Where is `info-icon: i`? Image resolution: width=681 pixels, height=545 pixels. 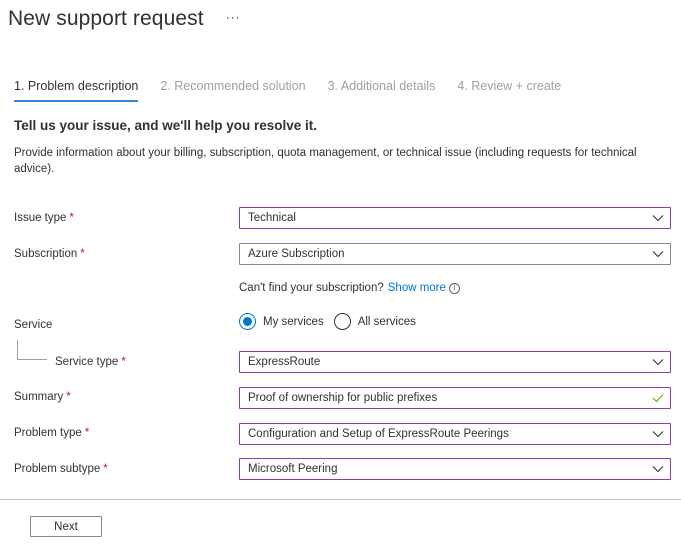
info-icon: i is located at coordinates (454, 288).